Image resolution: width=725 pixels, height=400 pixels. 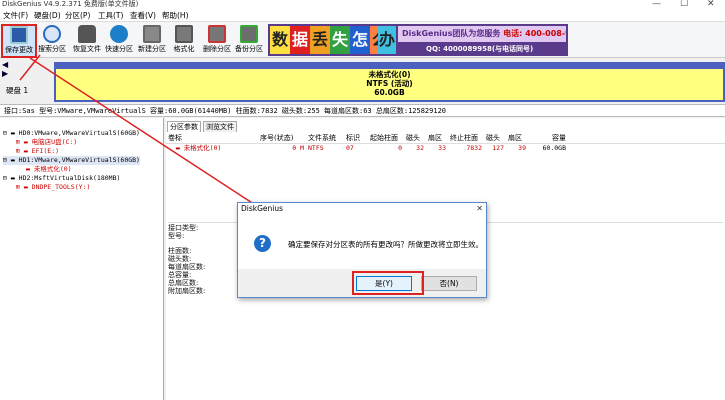 What do you see at coordinates (180, 275) in the screenshot?
I see `param-label: 总容量:` at bounding box center [180, 275].